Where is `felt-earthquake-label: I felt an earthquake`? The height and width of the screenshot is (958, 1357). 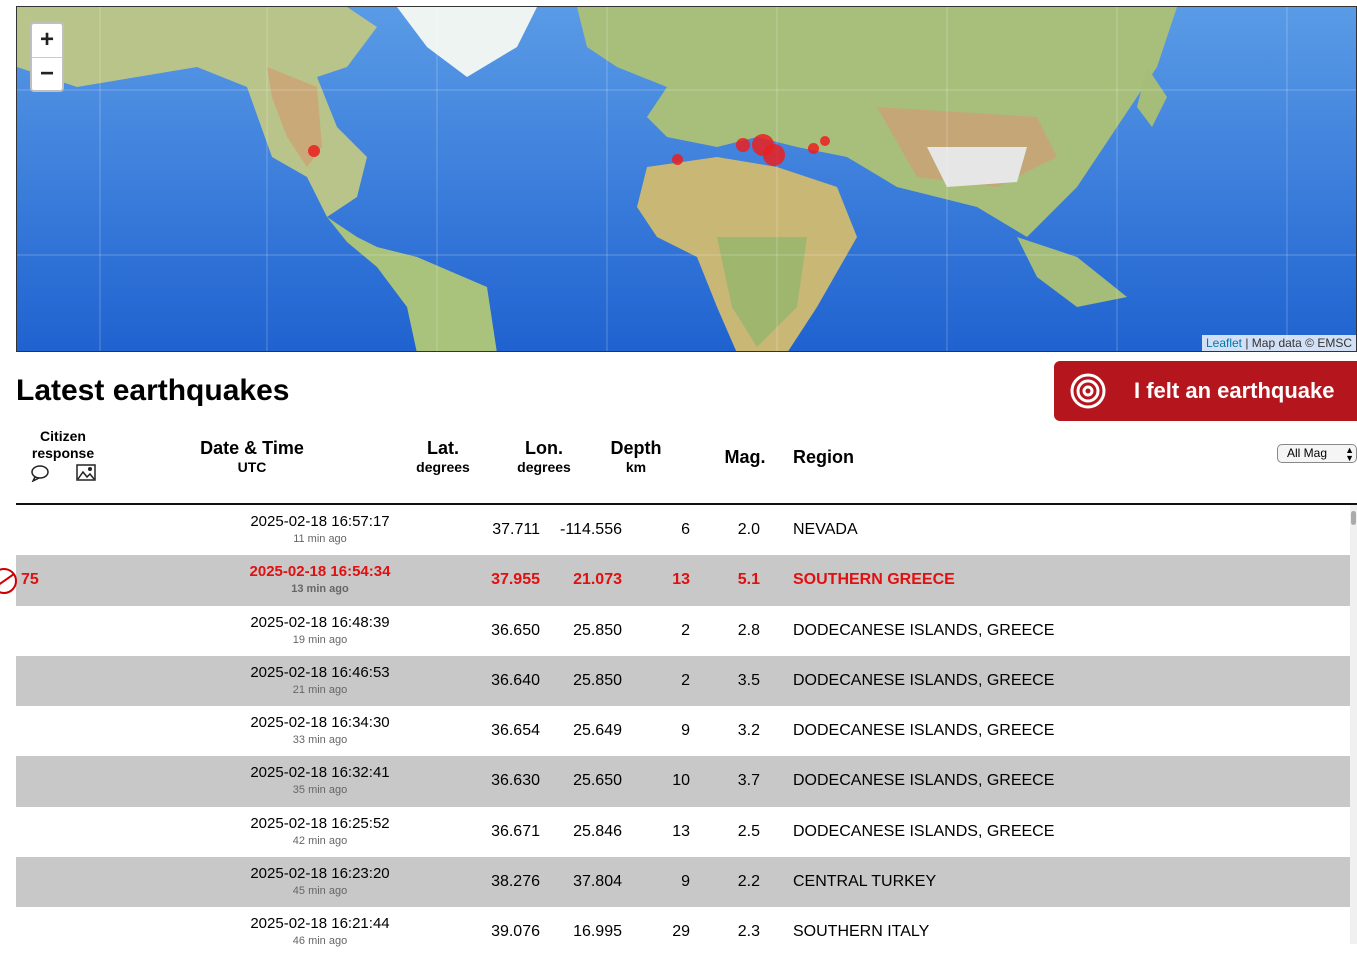 felt-earthquake-label: I felt an earthquake is located at coordinates (1234, 390).